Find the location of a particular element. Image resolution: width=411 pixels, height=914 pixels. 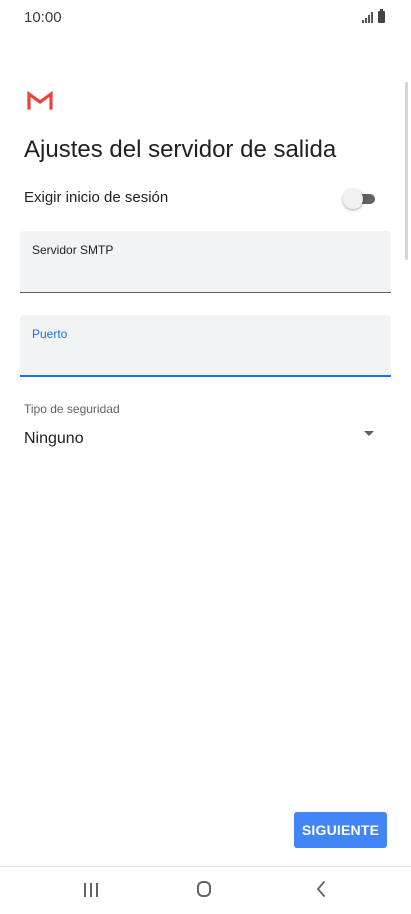

security-type-value: Ninguno is located at coordinates (54, 438).